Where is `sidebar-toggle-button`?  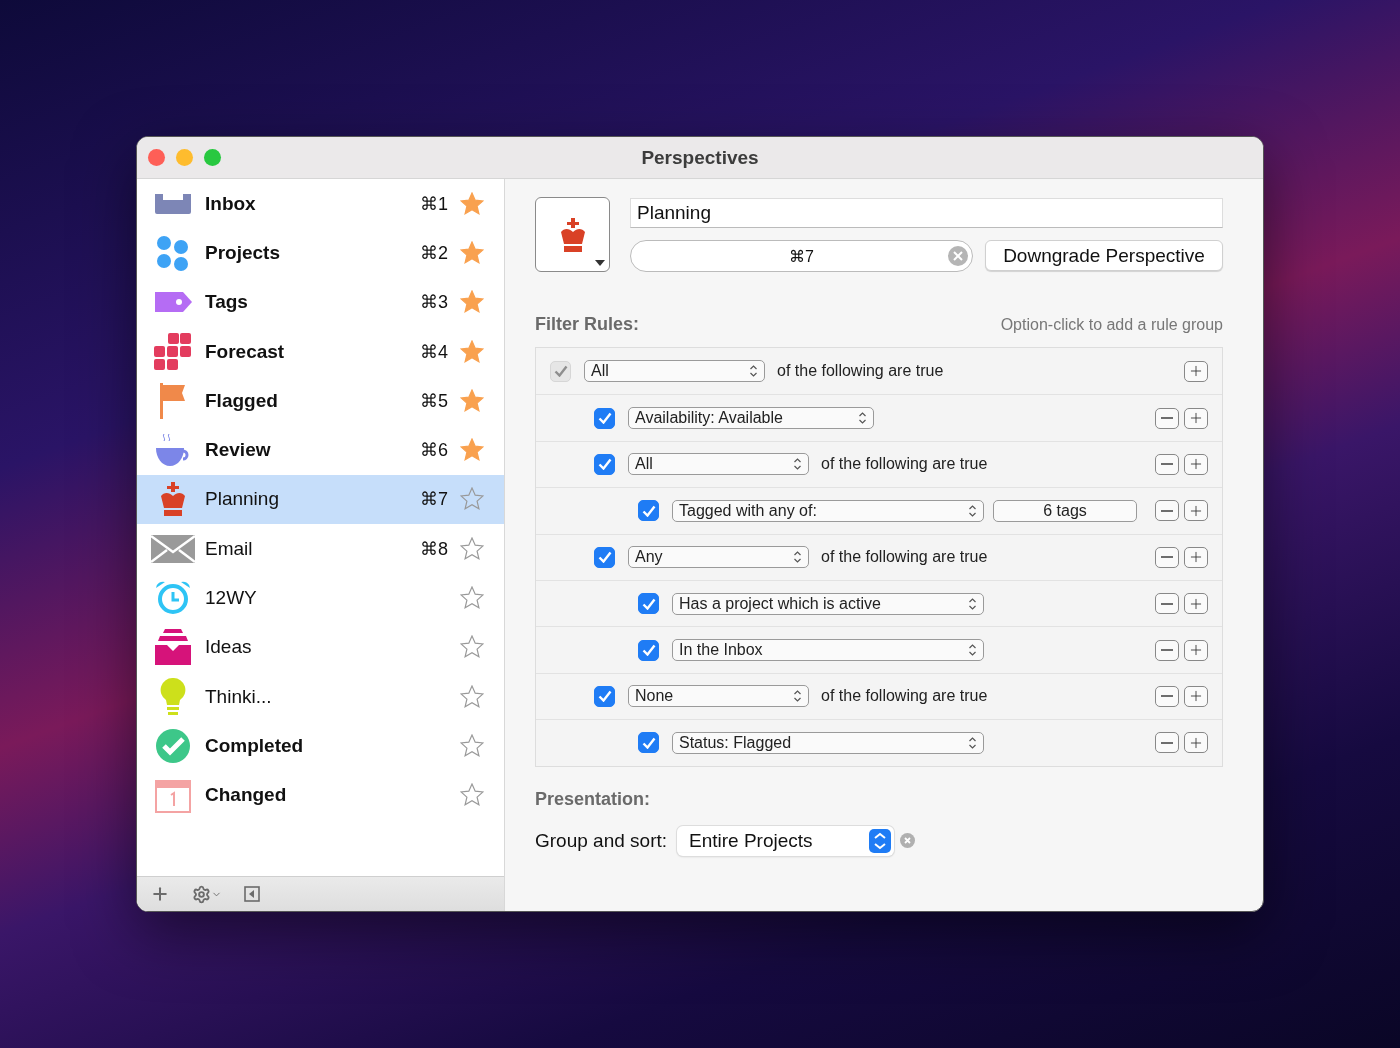
sidebar-toggle-button is located at coordinates (252, 894).